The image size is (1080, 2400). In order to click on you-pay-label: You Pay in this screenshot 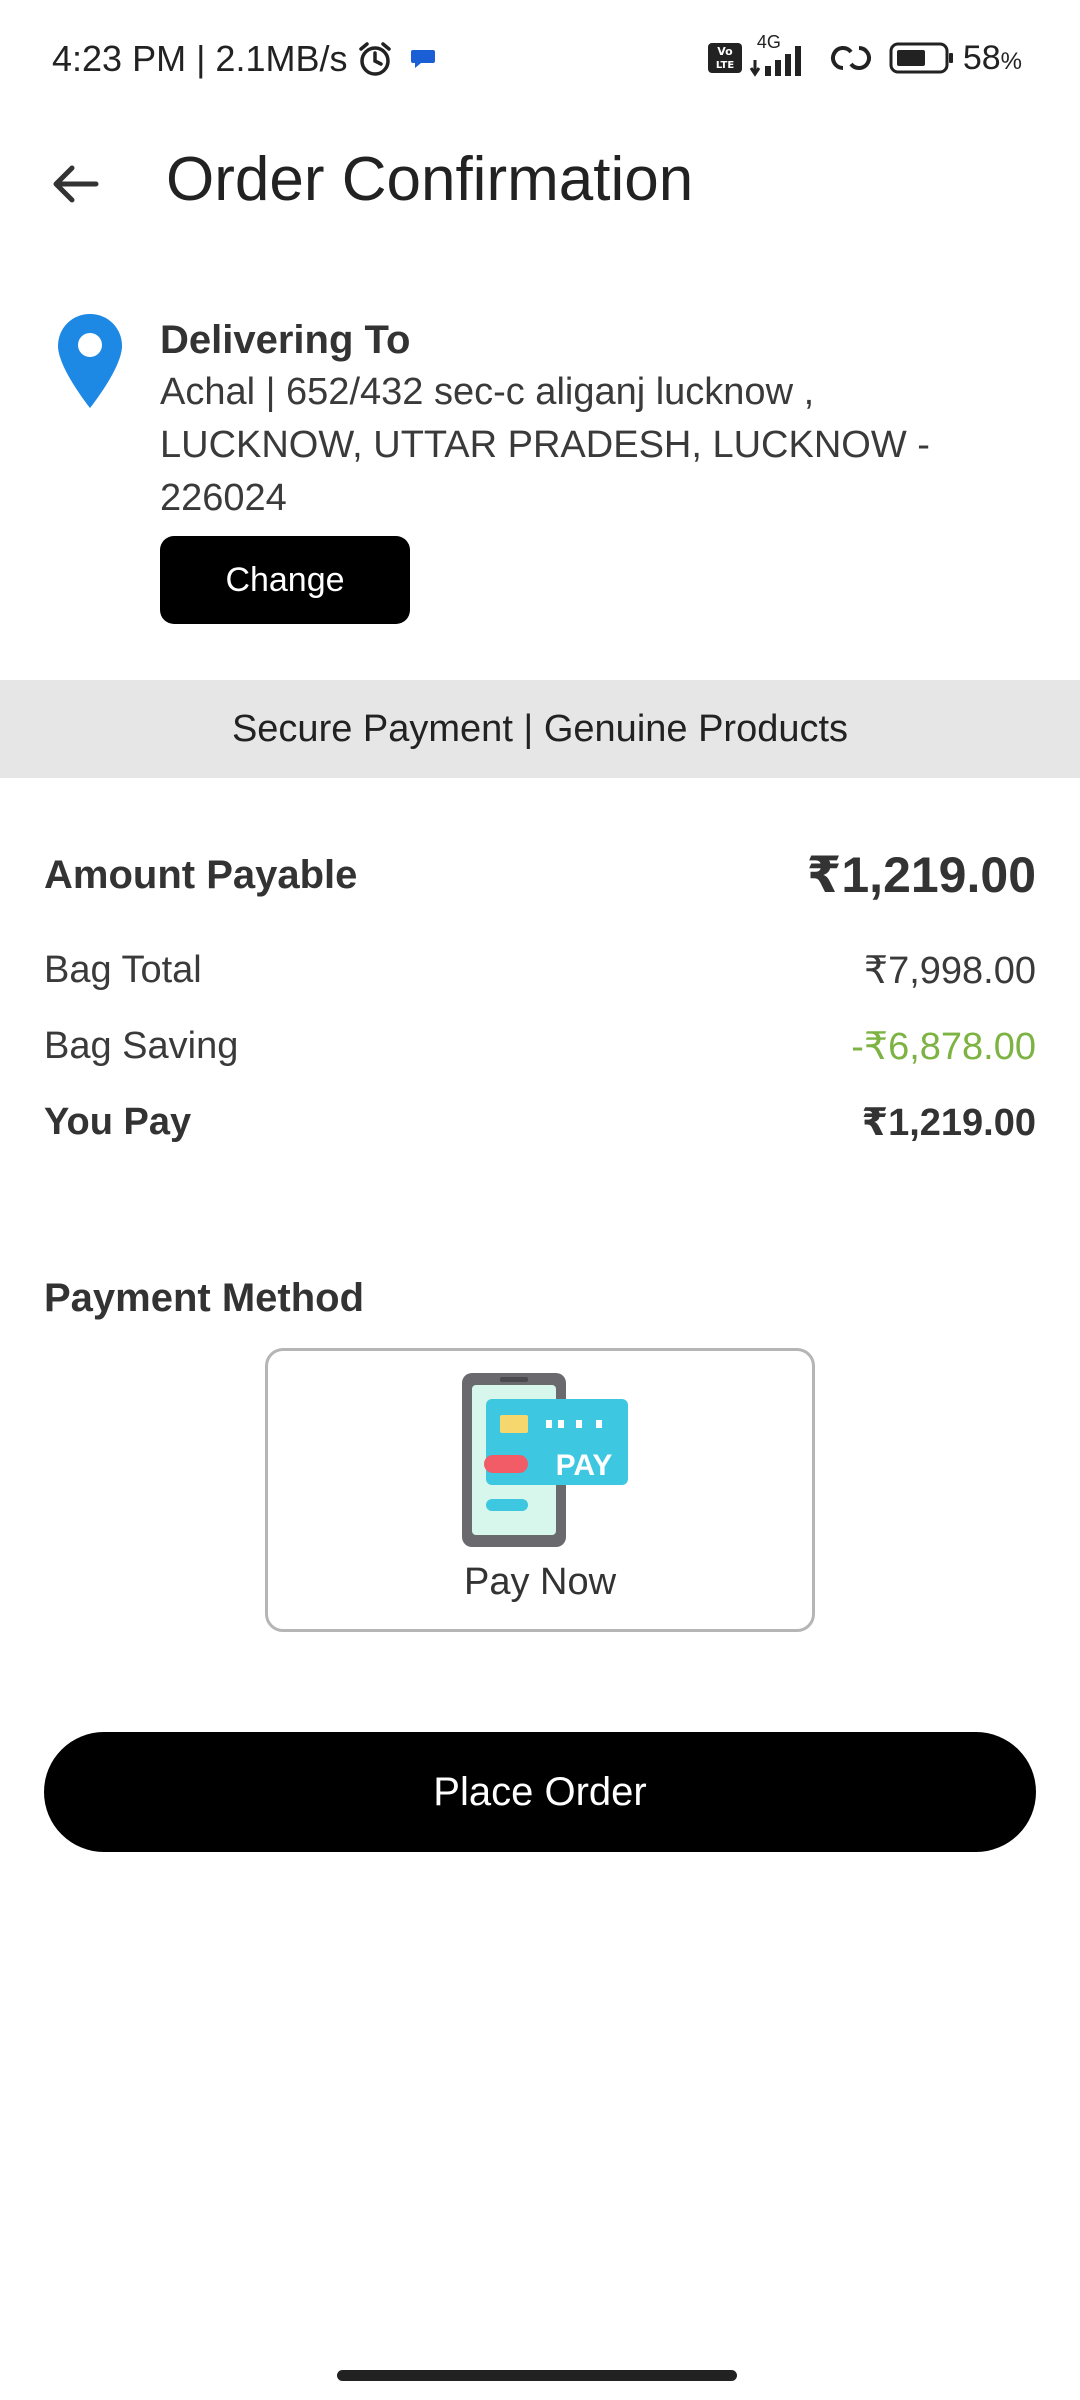, I will do `click(118, 1122)`.